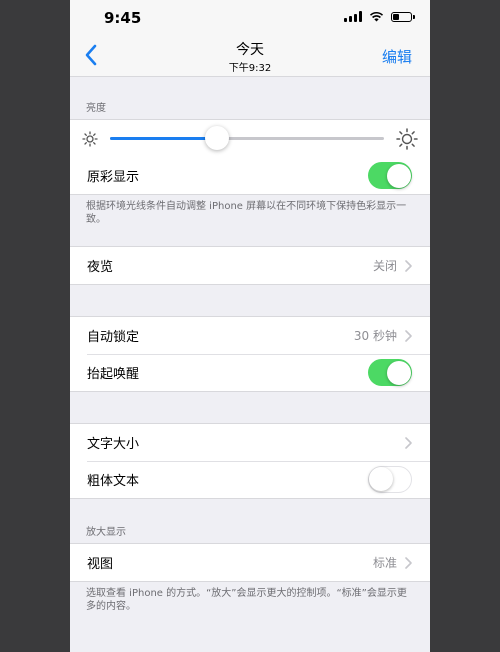 The width and height of the screenshot is (500, 652). I want to click on brightness-slider-fill, so click(163, 138).